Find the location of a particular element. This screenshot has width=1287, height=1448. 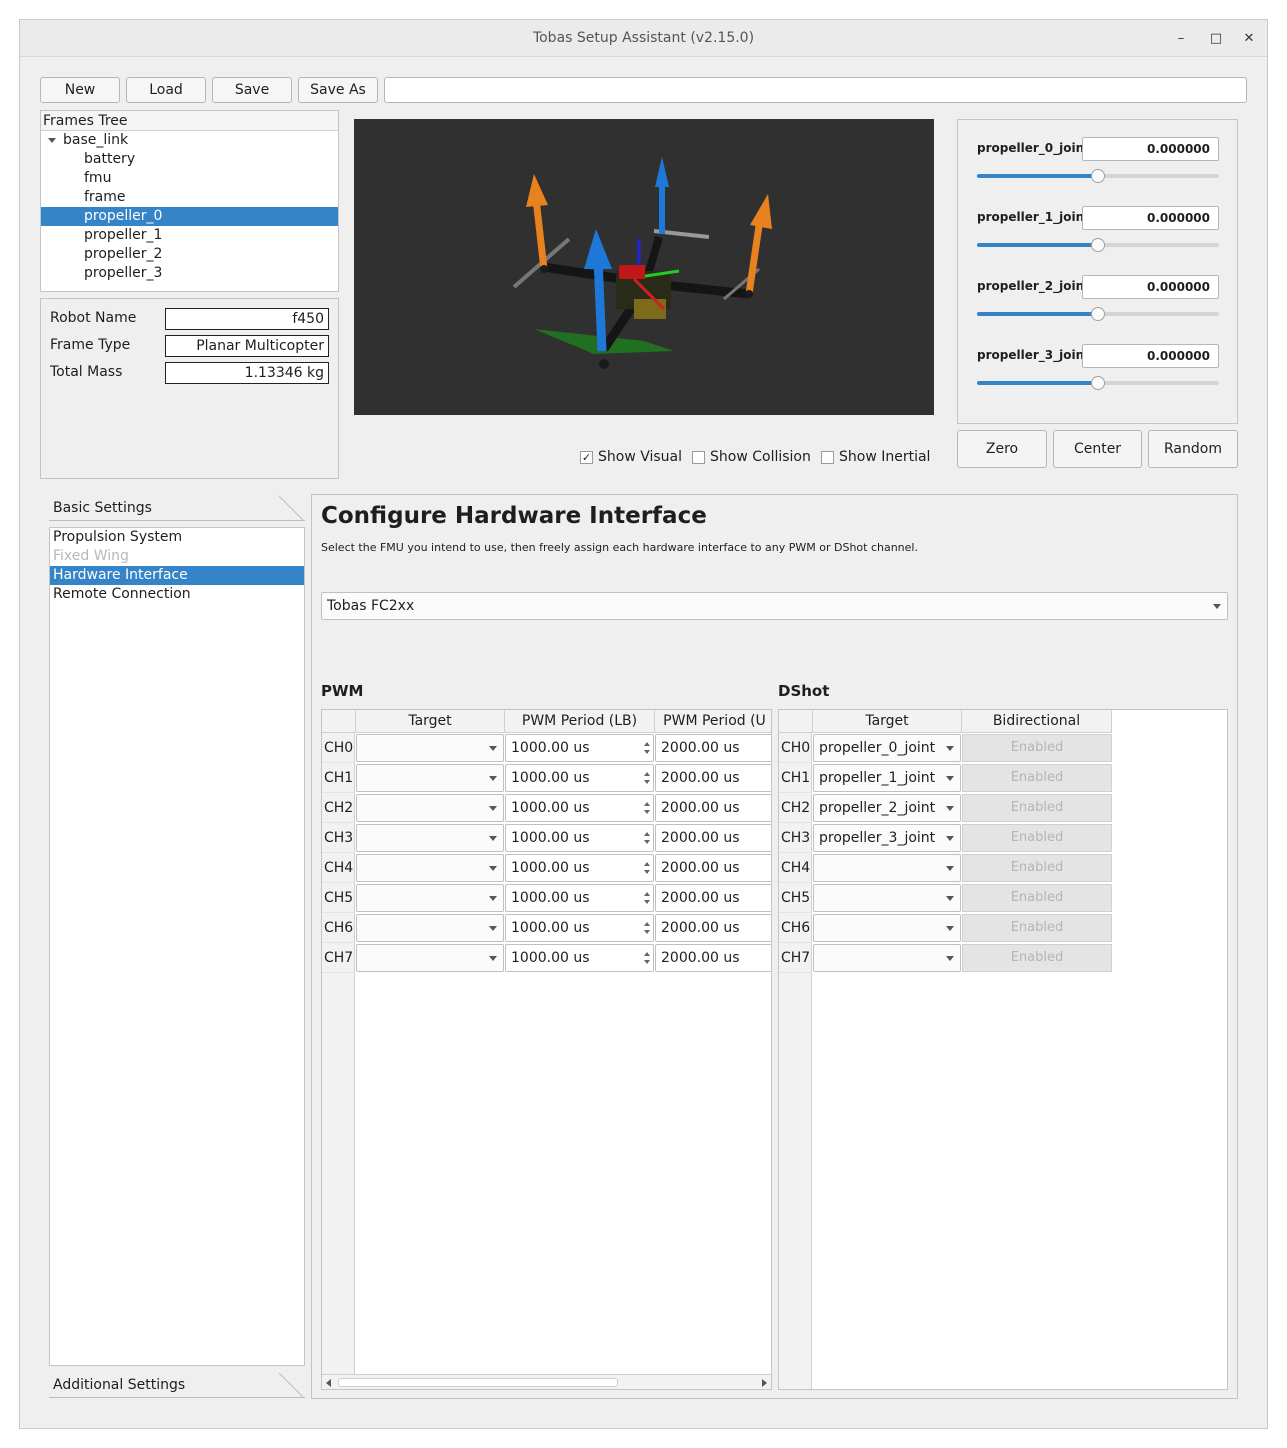

pwm-header-lb: PWM Period (LB) is located at coordinates (580, 721).